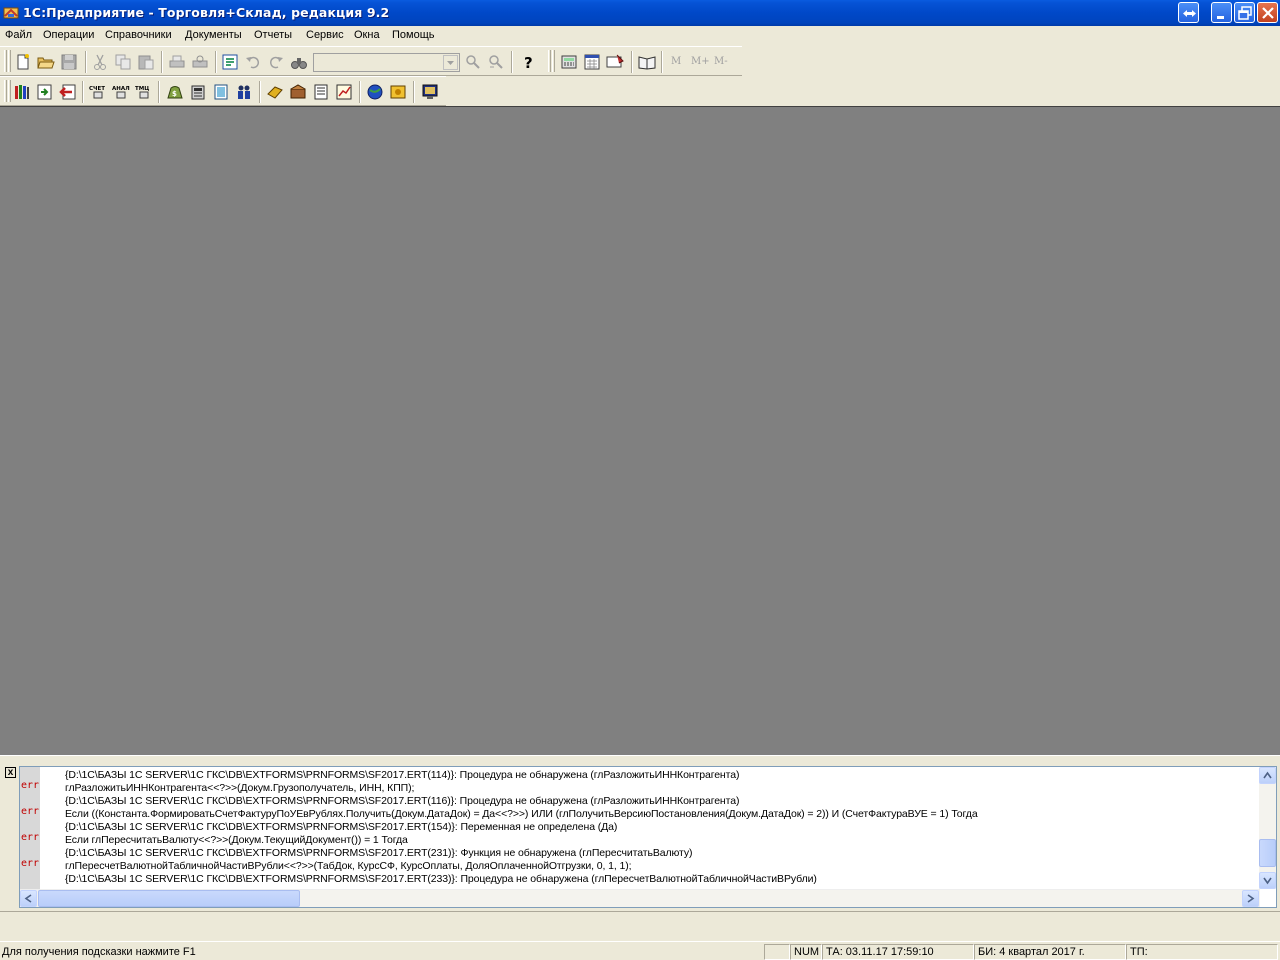 This screenshot has height=960, width=1280. I want to click on scroll-up-icon, so click(1267, 775).